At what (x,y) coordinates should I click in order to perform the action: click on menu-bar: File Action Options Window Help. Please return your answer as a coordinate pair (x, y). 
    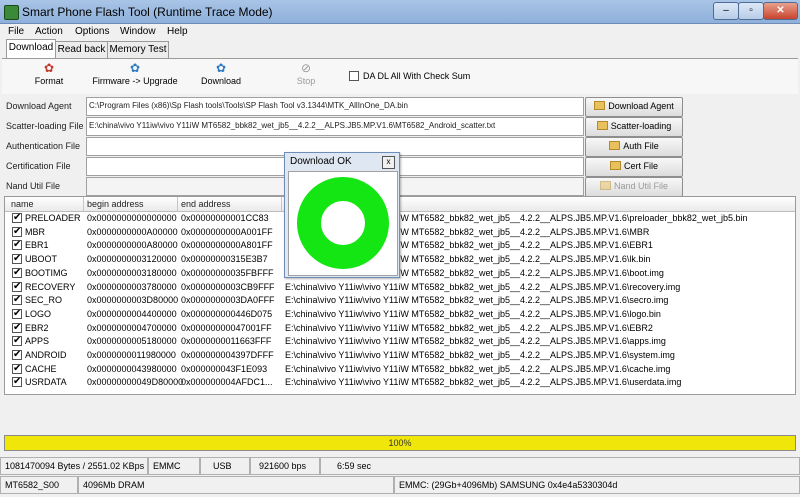
    Looking at the image, I should click on (400, 31).